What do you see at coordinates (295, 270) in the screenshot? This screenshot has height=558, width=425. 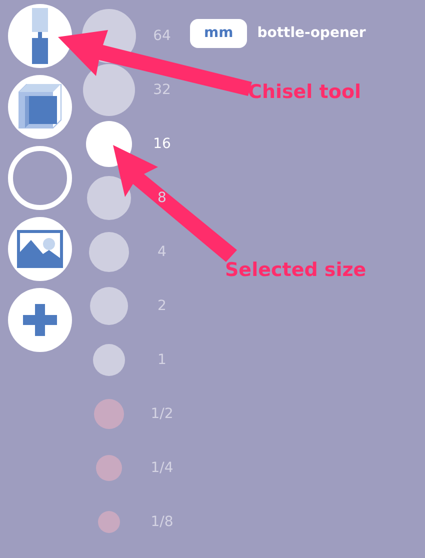 I see `annotation-label: Selected size` at bounding box center [295, 270].